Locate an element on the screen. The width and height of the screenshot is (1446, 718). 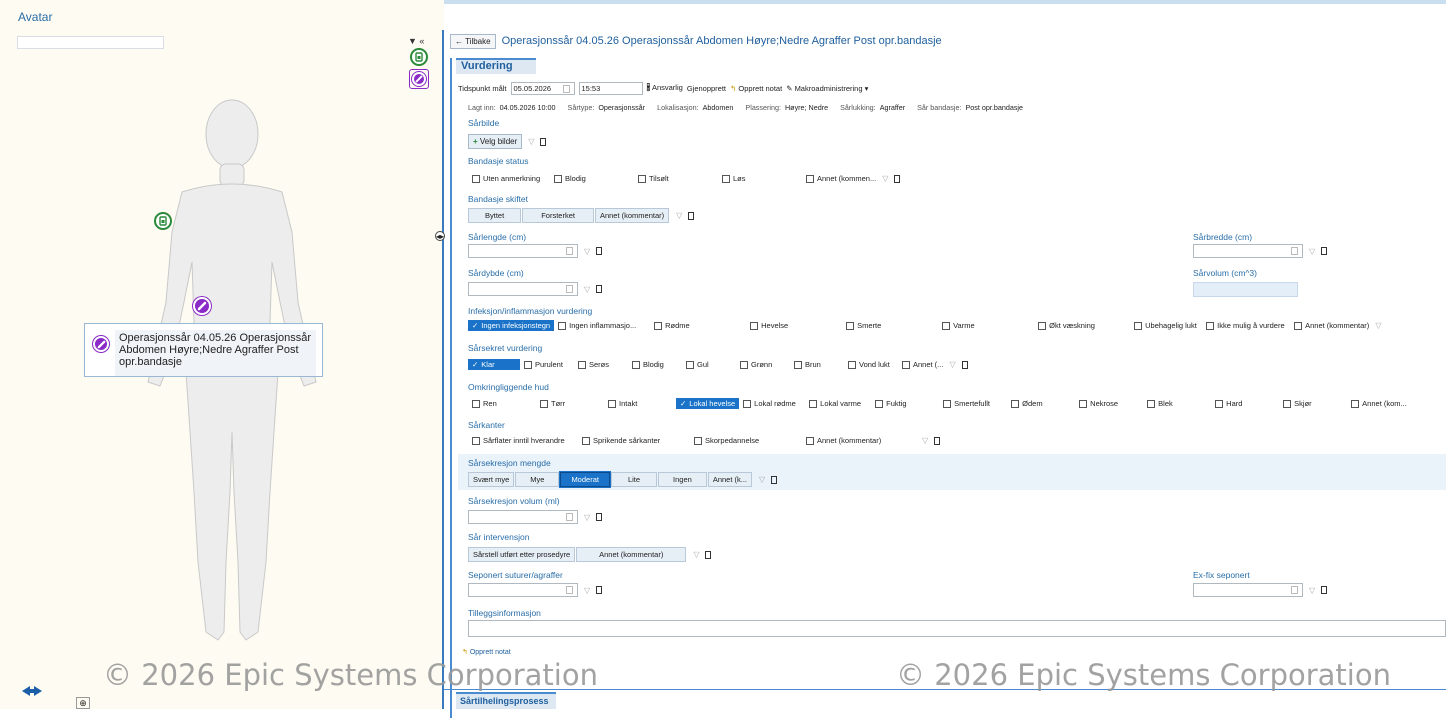
checkbox-seros: Serøs is located at coordinates (605, 364).